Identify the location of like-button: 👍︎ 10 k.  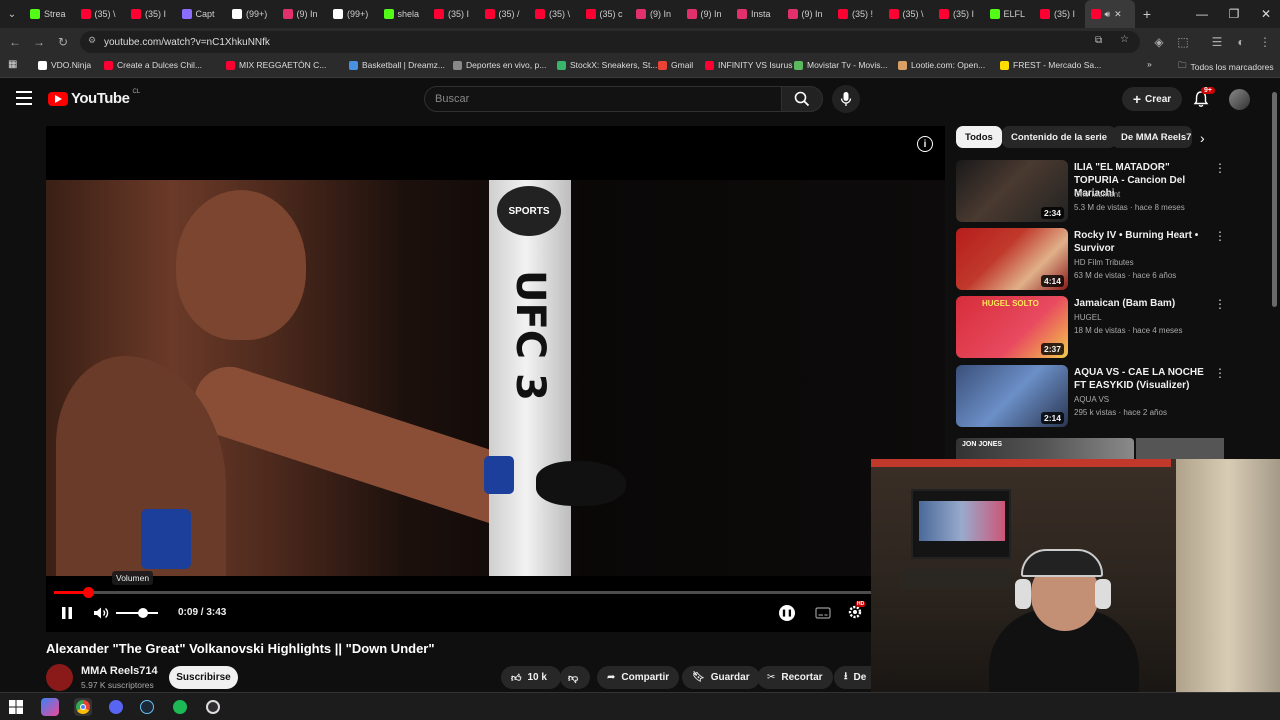
(531, 677).